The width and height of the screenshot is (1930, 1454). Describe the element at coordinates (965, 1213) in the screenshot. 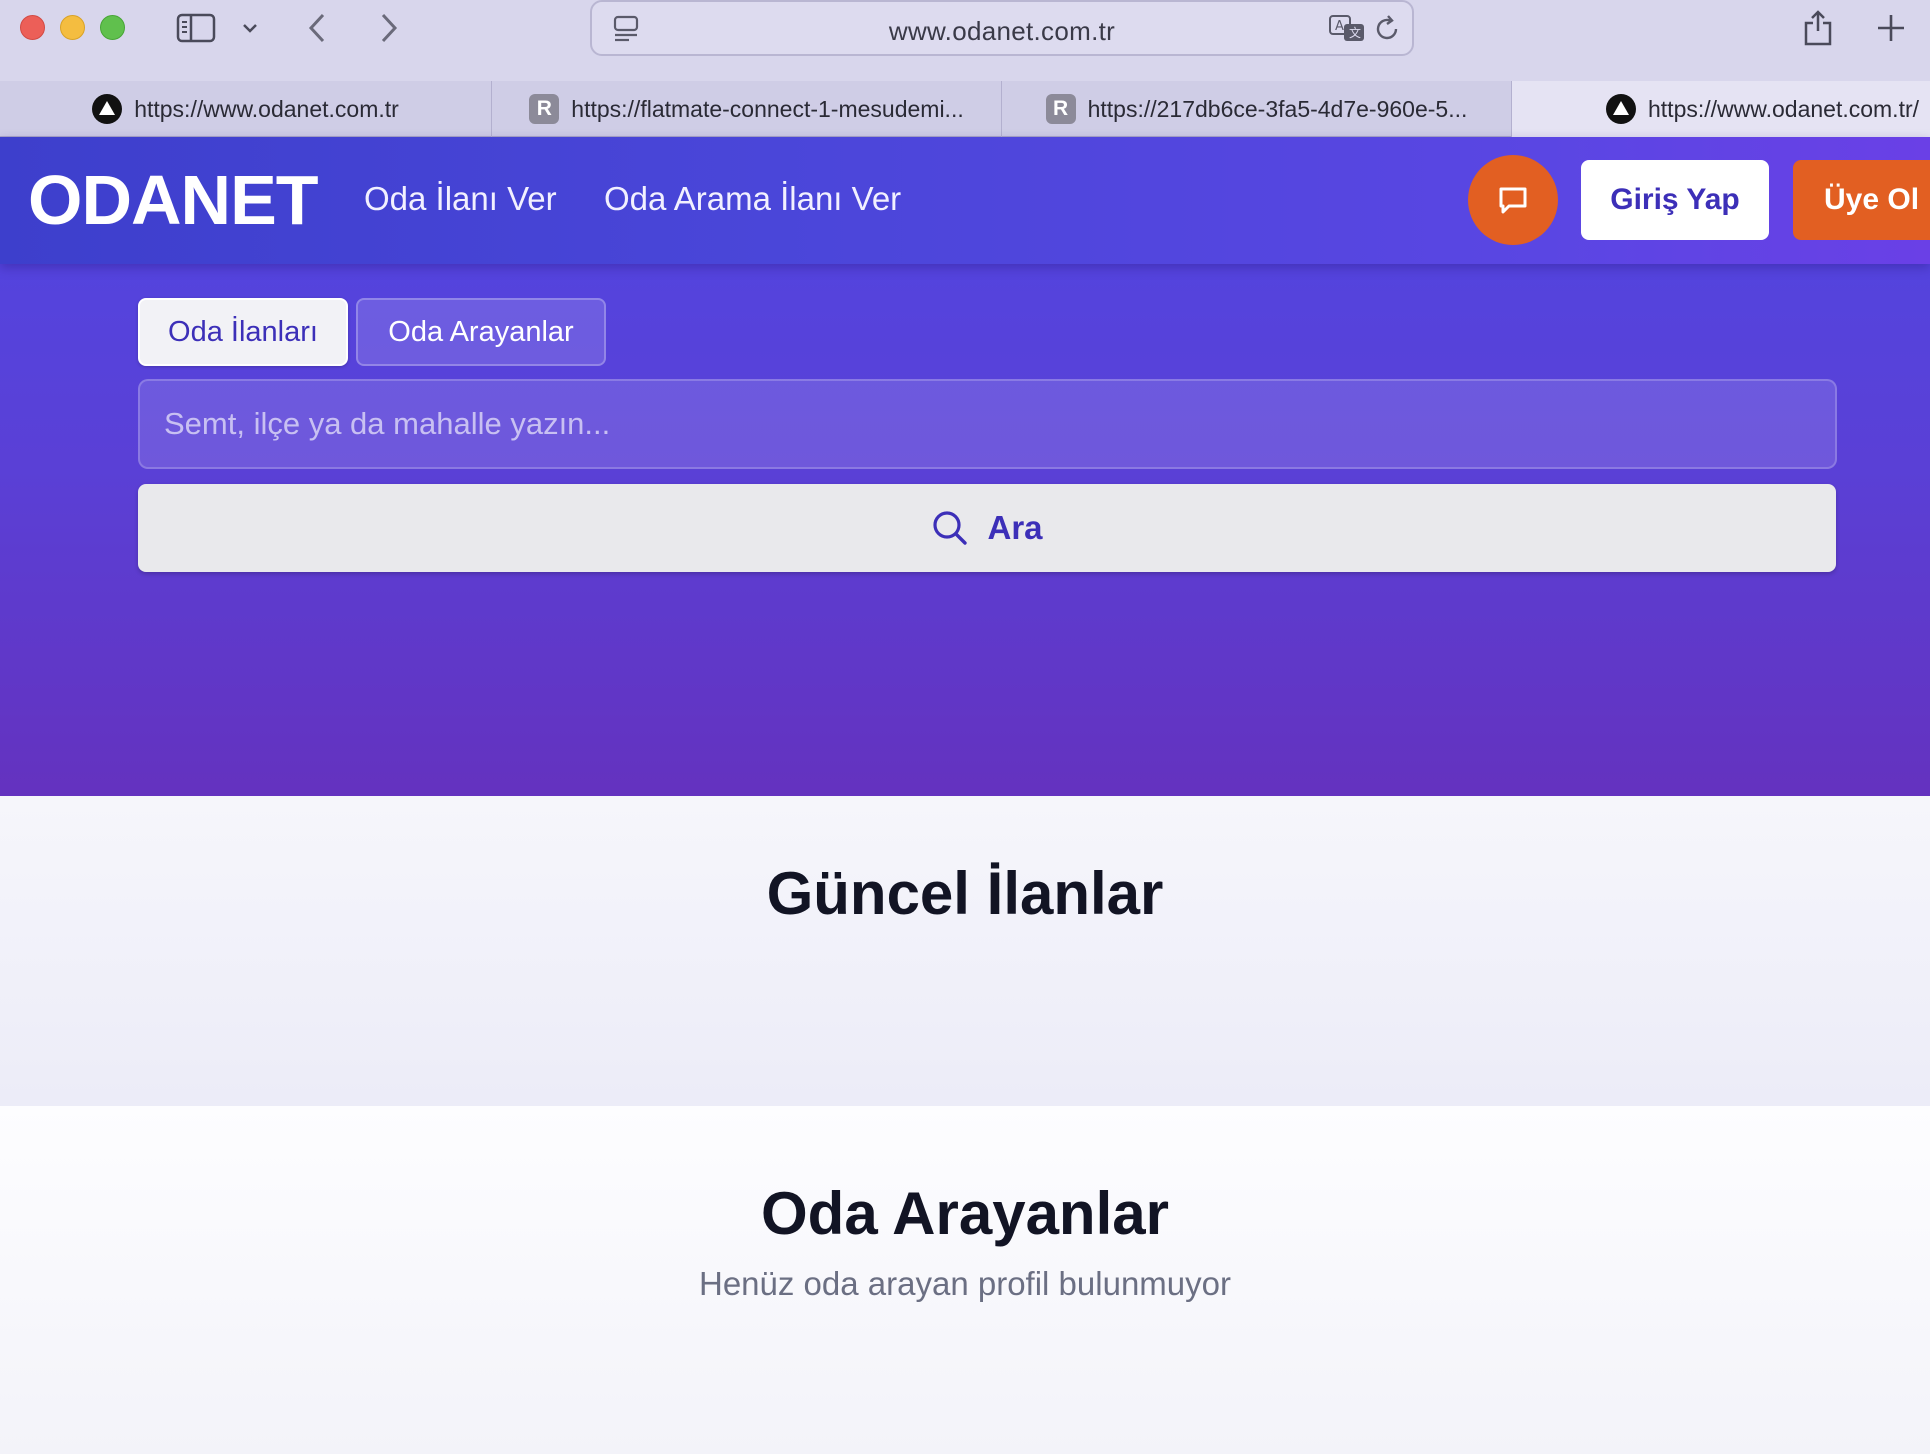

I see `room-seekers-title: Oda Arayanlar` at that location.